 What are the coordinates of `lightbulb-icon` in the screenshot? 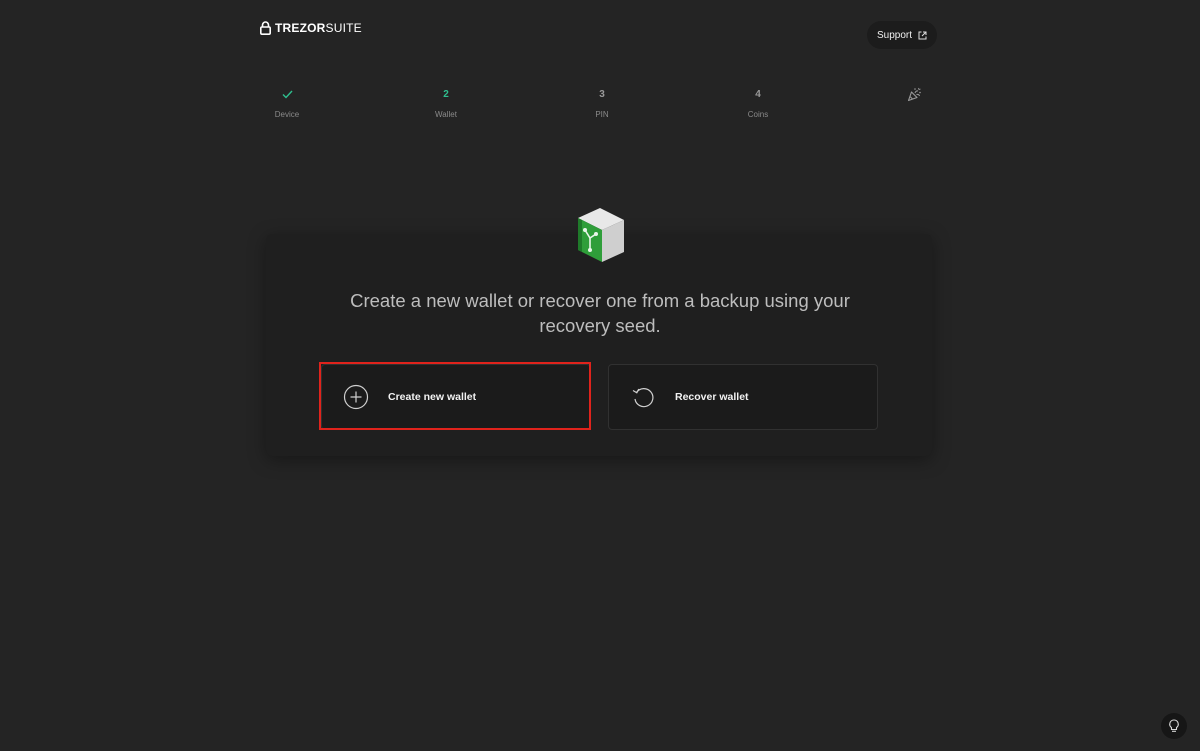 It's located at (1174, 725).